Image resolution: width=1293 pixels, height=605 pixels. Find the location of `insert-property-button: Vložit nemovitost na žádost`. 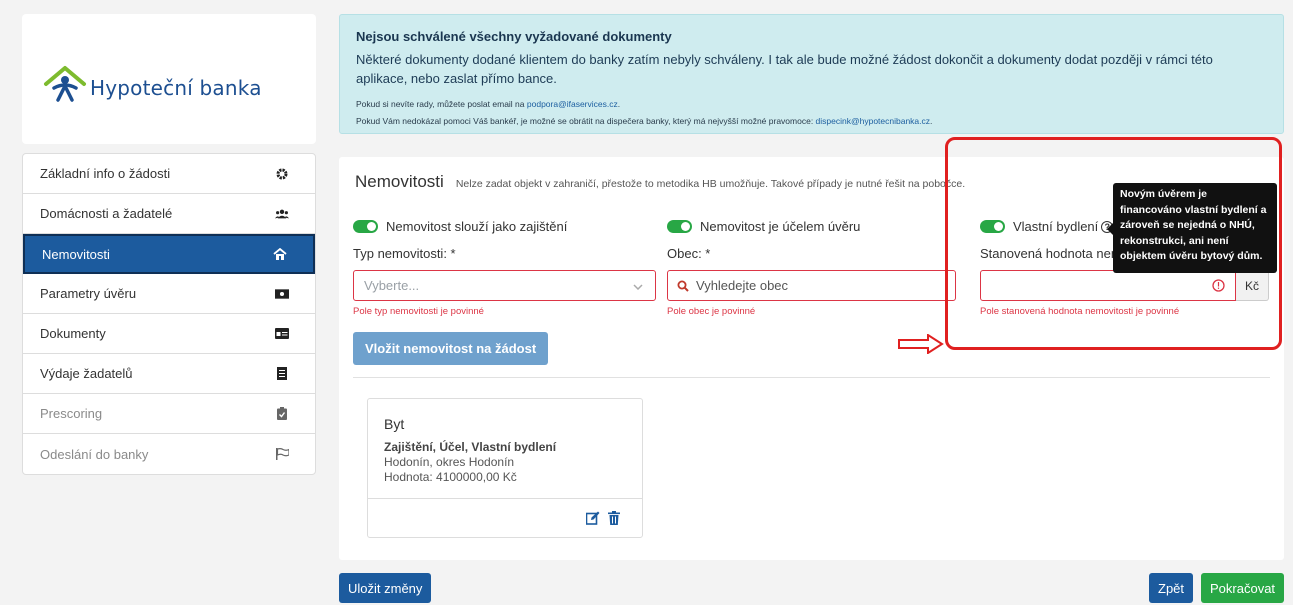

insert-property-button: Vložit nemovitost na žádost is located at coordinates (451, 348).